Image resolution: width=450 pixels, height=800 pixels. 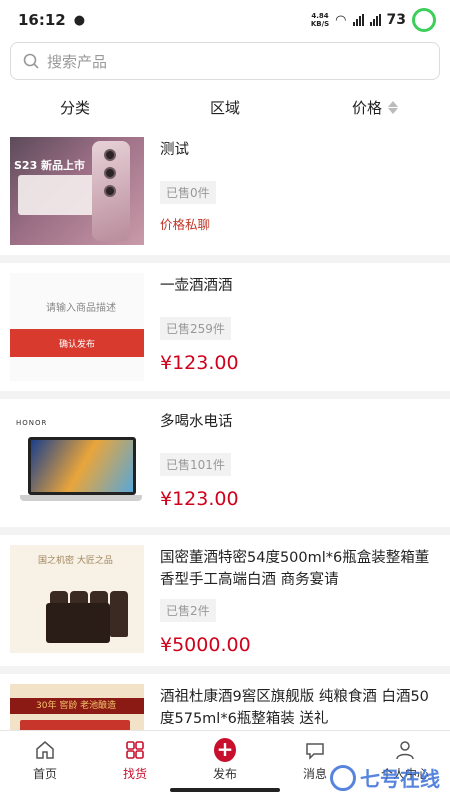 I want to click on sort-icon, so click(x=393, y=107).